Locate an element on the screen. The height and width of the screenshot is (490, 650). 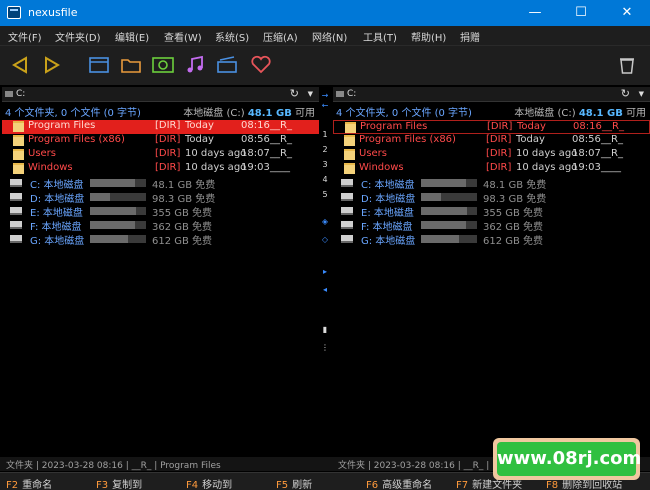
menu-edit: 编辑(E) is located at coordinates (132, 36).